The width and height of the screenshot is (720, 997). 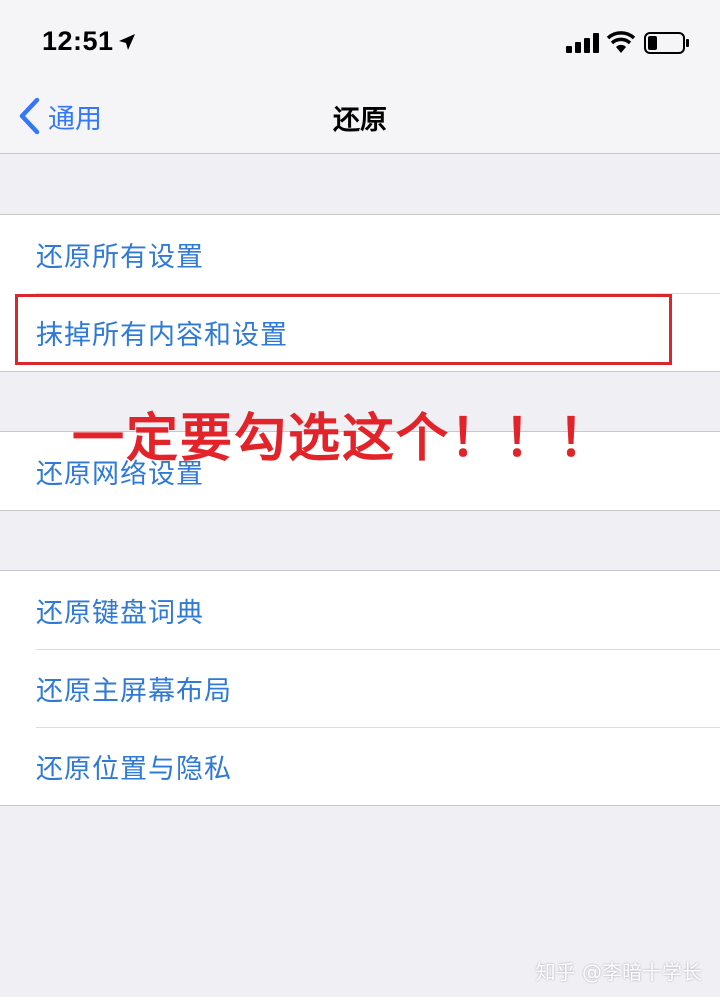 What do you see at coordinates (342, 439) in the screenshot?
I see `annotation-text: 一定要勾选这个！！！` at bounding box center [342, 439].